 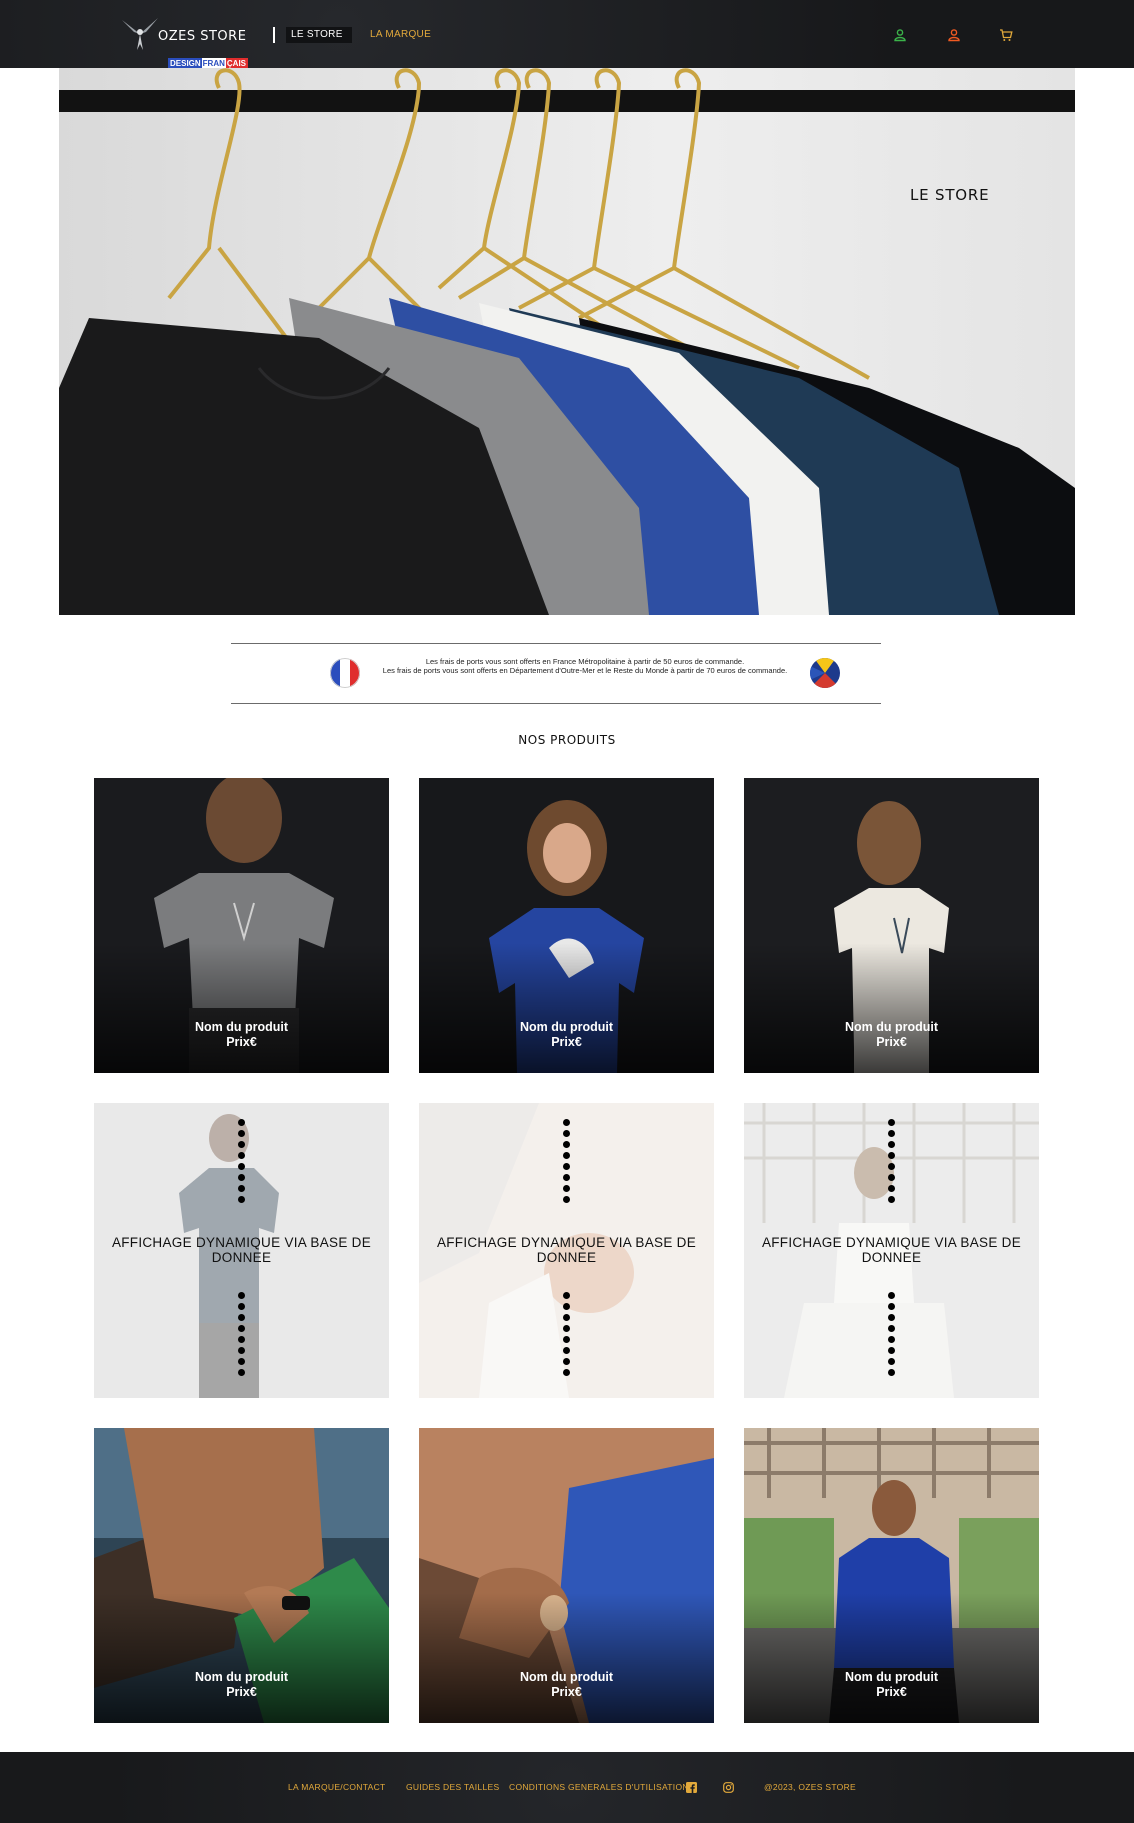 What do you see at coordinates (954, 35) in the screenshot?
I see `user-orange-icon` at bounding box center [954, 35].